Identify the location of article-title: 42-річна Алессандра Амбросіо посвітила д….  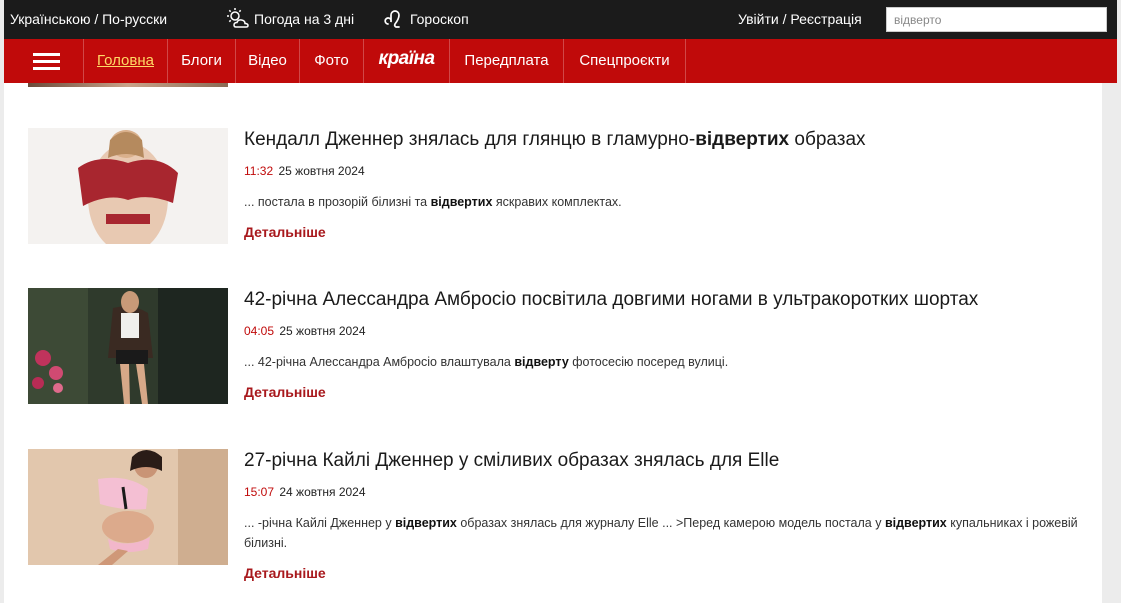
(664, 300).